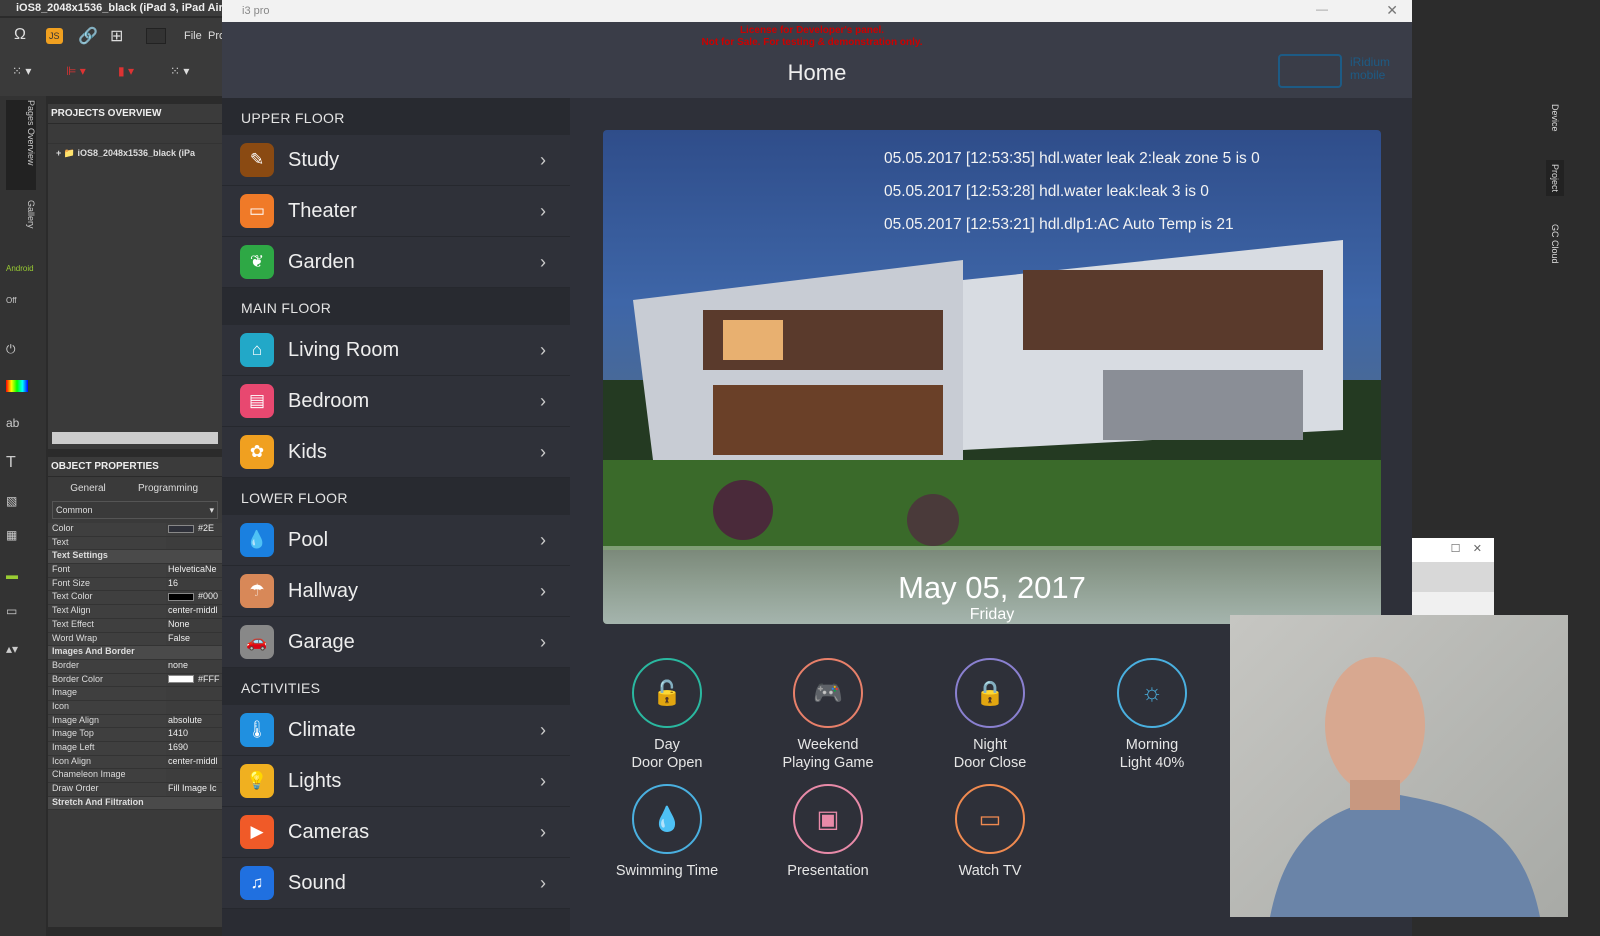 The height and width of the screenshot is (936, 1600). I want to click on property-row: Font HelveticaNe, so click(135, 571).